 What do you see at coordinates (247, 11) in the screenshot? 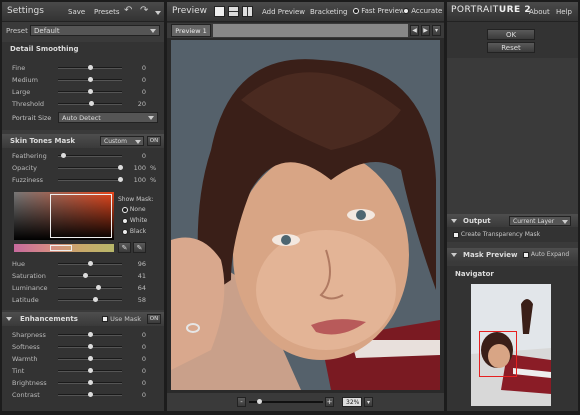
I see `split-vertical-icon` at bounding box center [247, 11].